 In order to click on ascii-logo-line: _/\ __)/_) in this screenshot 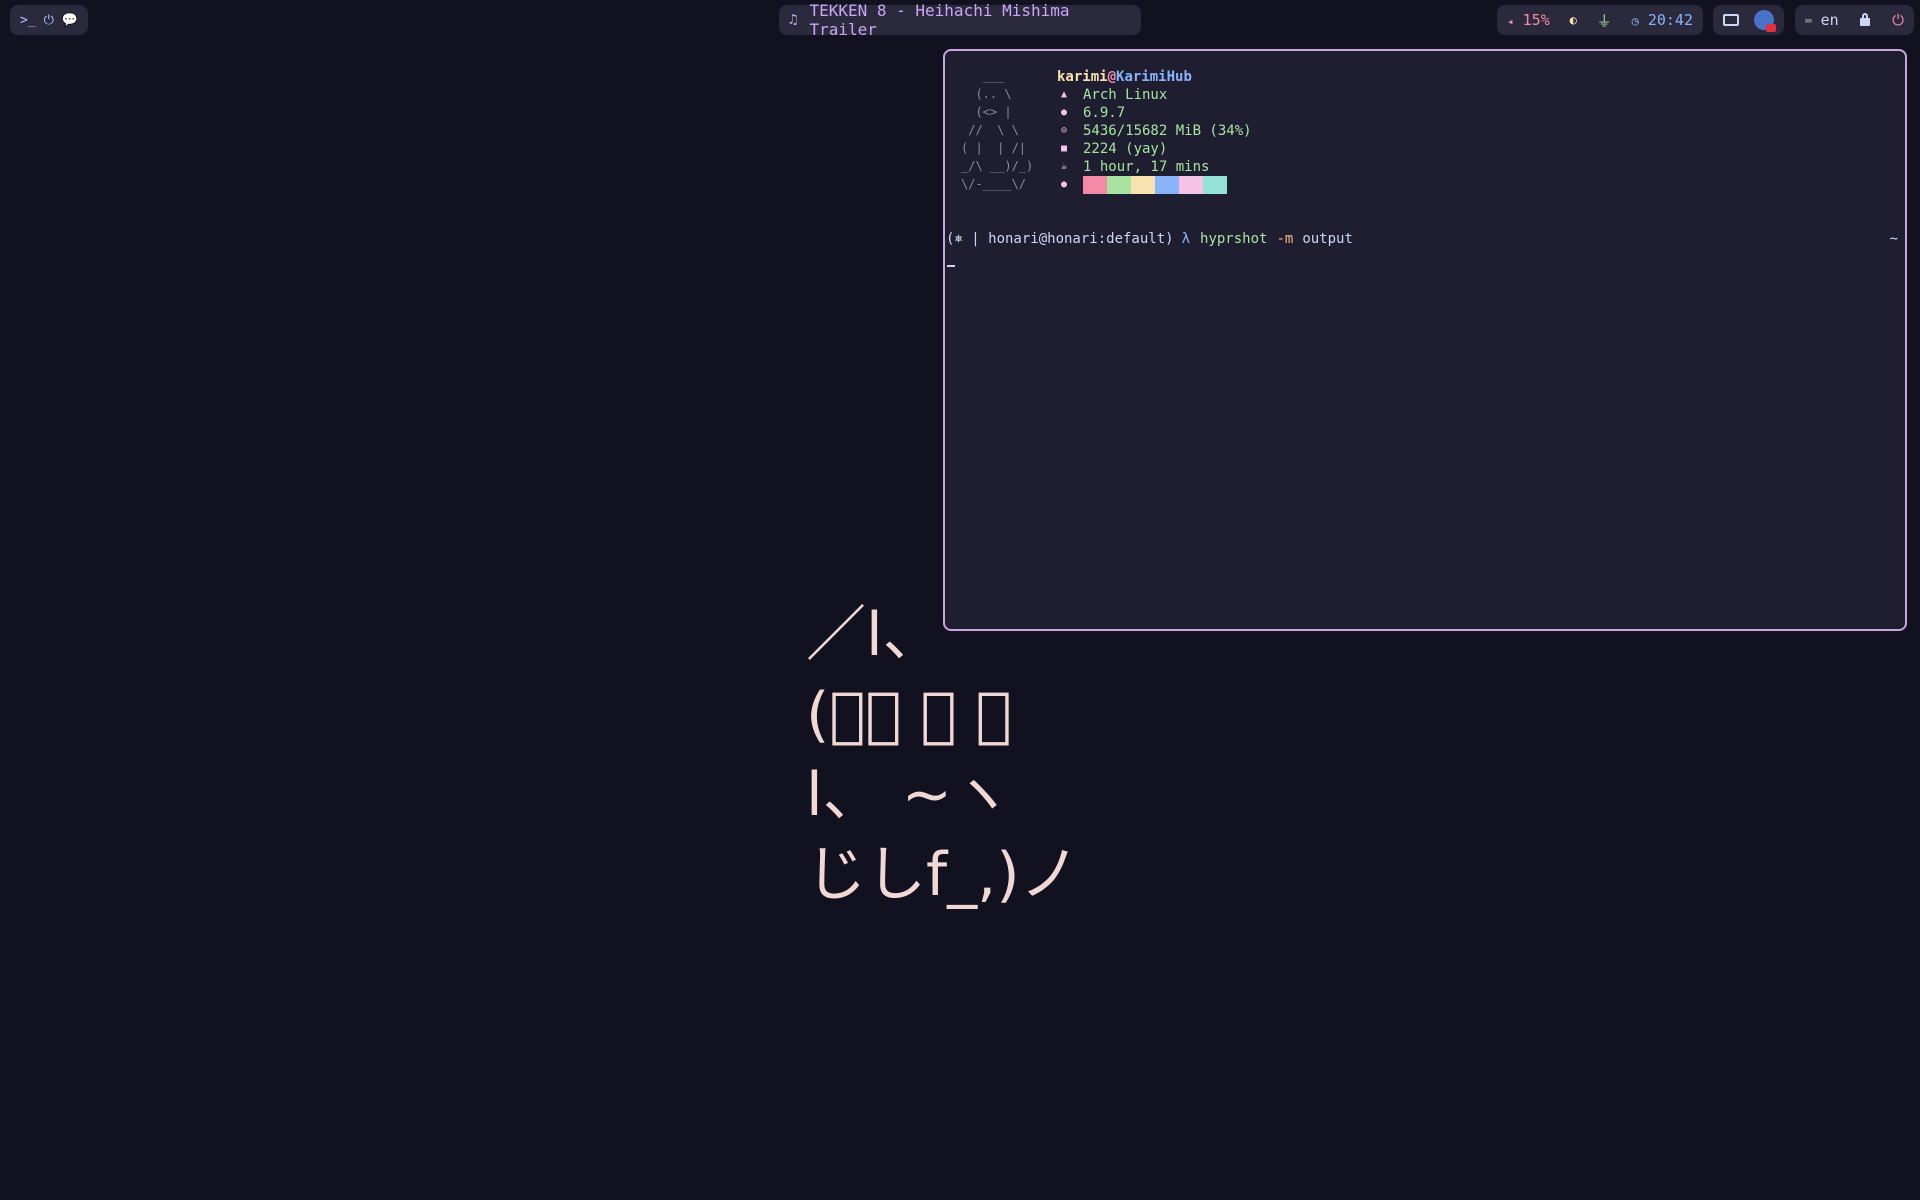, I will do `click(997, 166)`.